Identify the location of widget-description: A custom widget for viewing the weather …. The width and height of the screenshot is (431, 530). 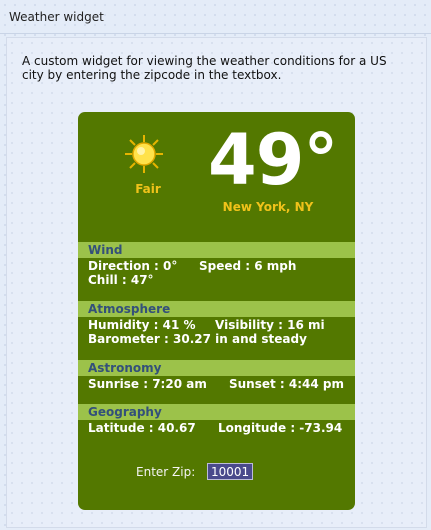
(204, 68).